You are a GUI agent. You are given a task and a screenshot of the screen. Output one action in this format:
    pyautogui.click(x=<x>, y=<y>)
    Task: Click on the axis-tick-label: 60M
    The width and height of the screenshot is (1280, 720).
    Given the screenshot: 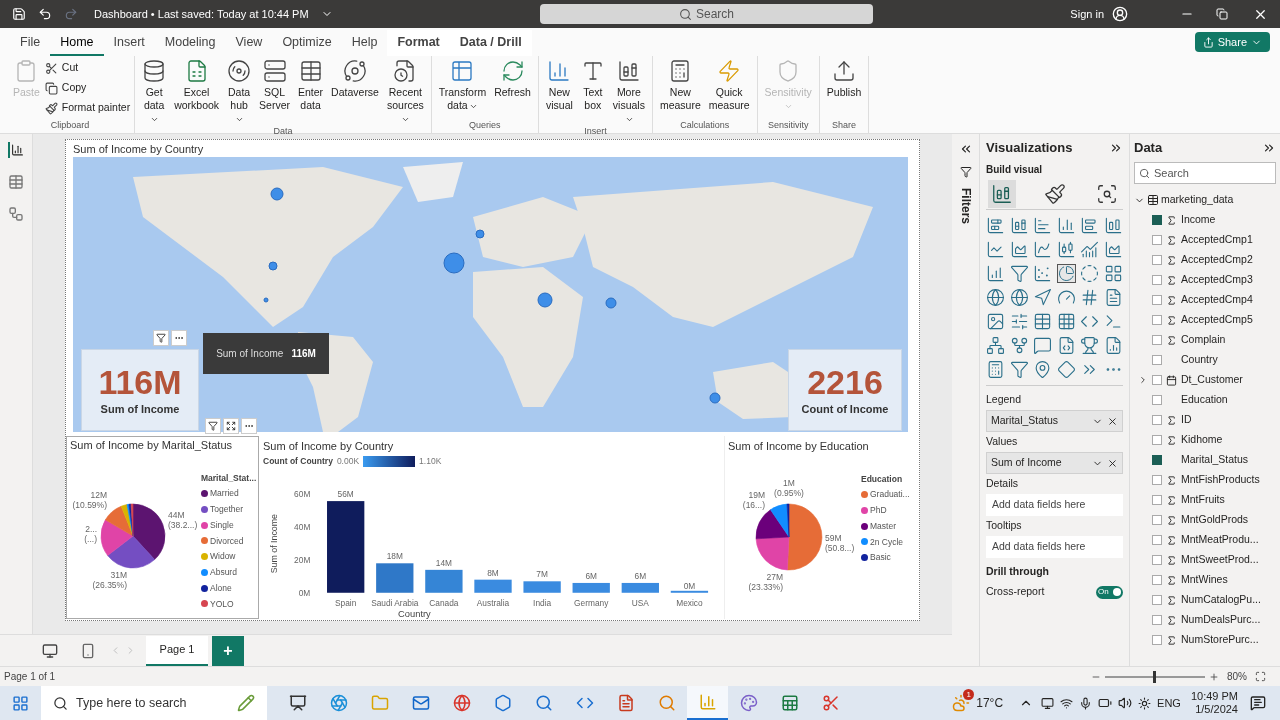 What is the action you would take?
    pyautogui.click(x=302, y=494)
    